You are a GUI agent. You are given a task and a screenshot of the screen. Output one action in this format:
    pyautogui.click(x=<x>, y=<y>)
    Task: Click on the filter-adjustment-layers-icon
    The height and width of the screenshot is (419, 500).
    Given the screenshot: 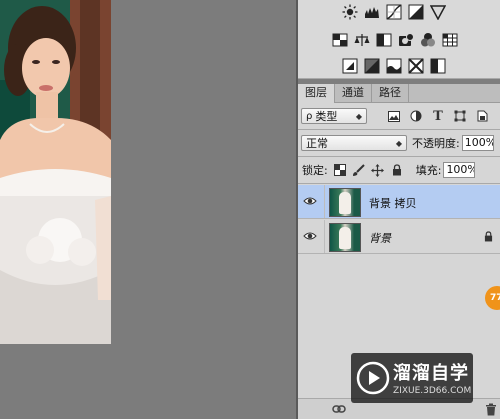 What is the action you would take?
    pyautogui.click(x=416, y=116)
    